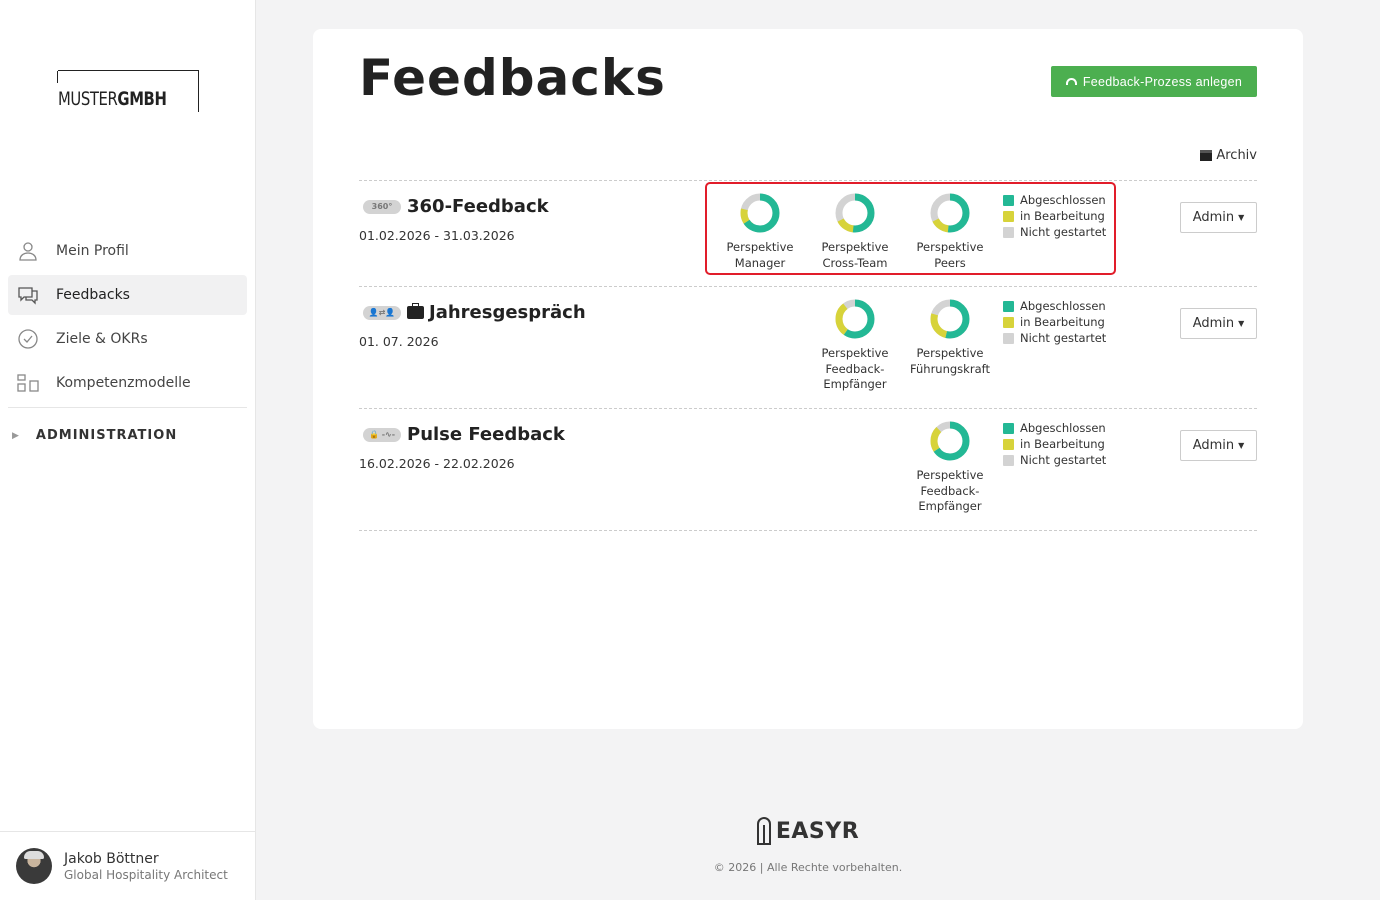 The width and height of the screenshot is (1380, 900). What do you see at coordinates (28, 296) in the screenshot?
I see `chat-icon` at bounding box center [28, 296].